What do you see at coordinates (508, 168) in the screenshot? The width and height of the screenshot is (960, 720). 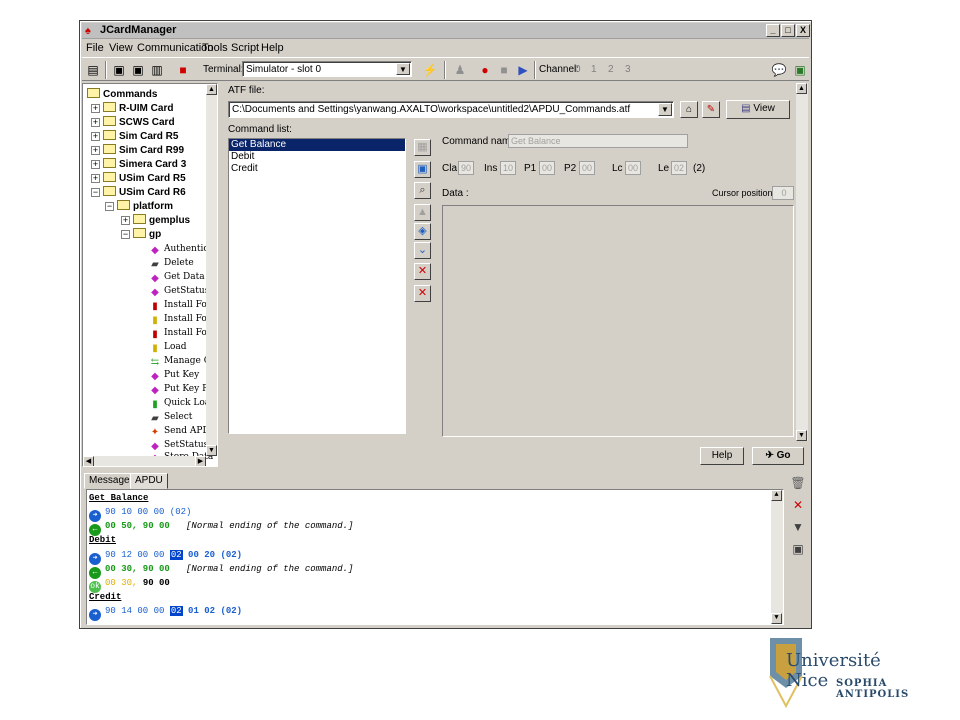 I see `ins-field: 10` at bounding box center [508, 168].